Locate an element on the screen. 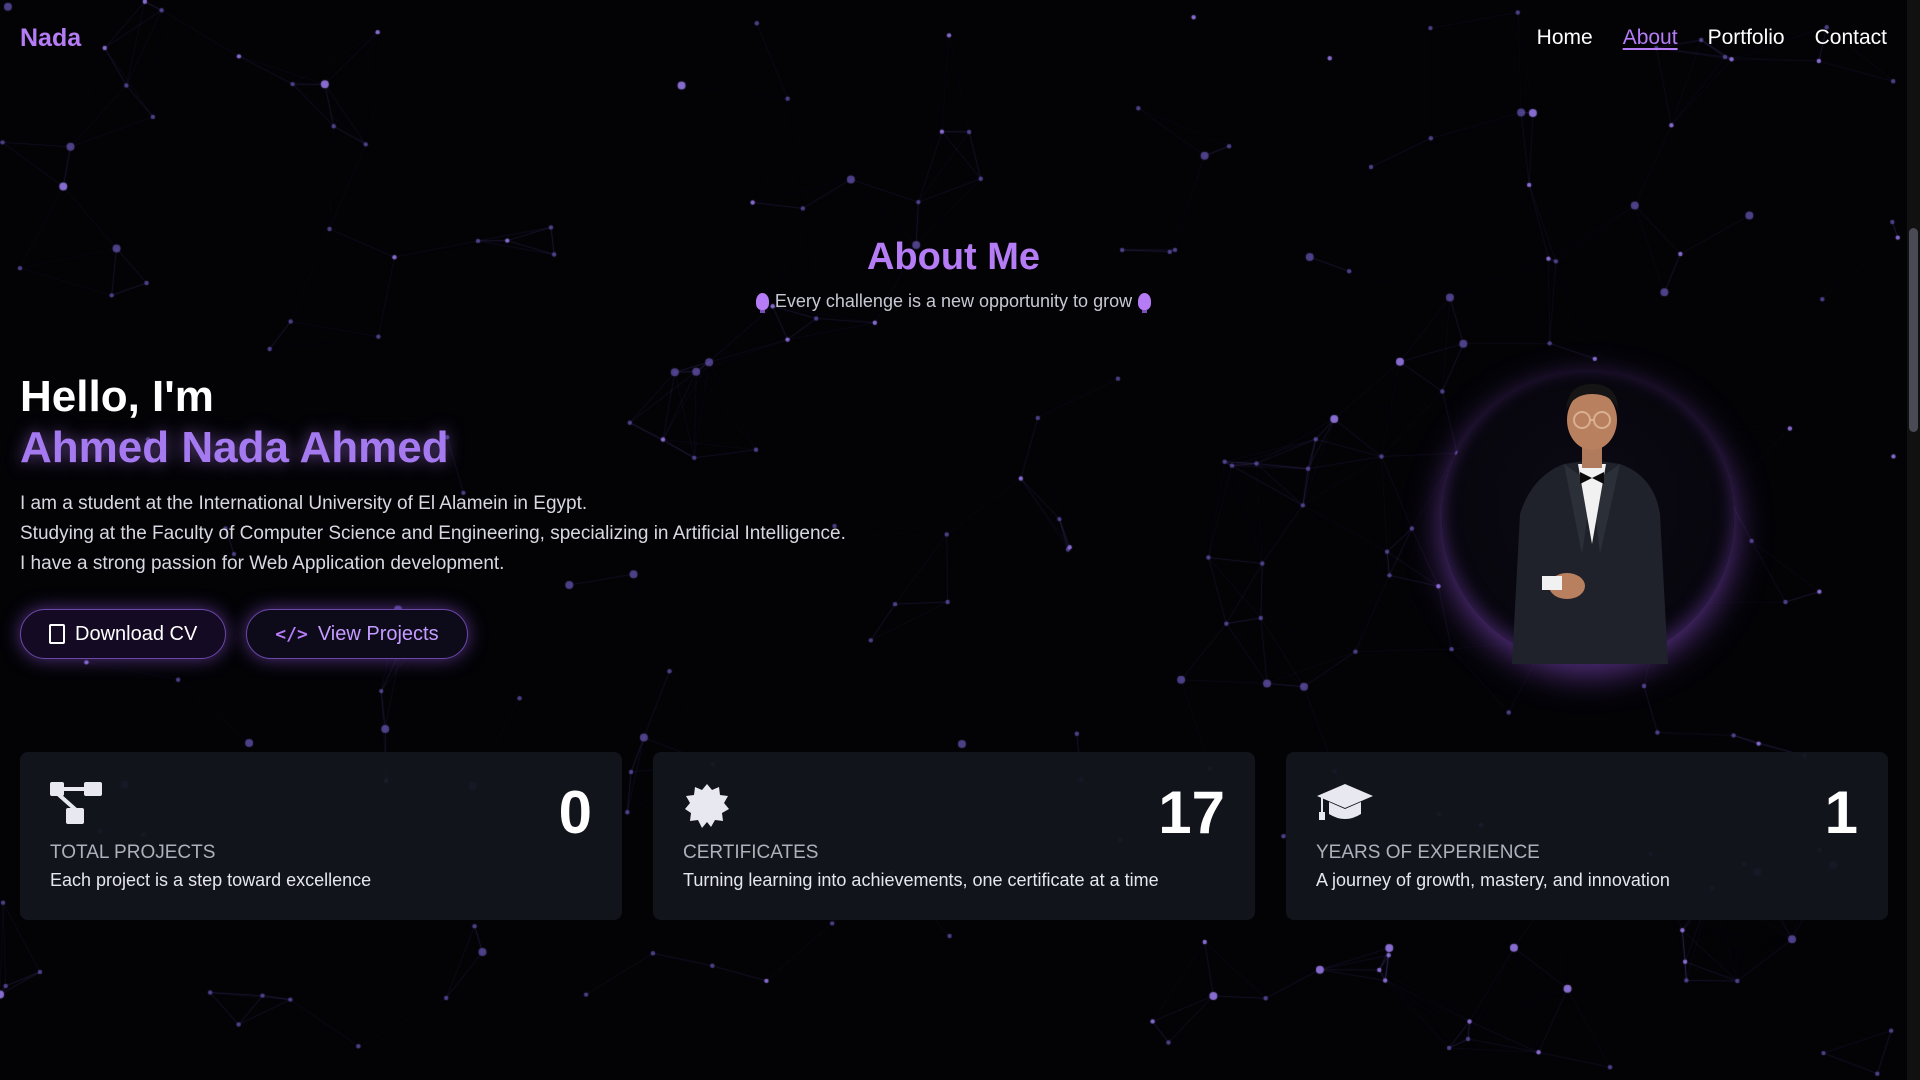 The width and height of the screenshot is (1920, 1080). full-name: Ahmed Nada Ahmed is located at coordinates (234, 447).